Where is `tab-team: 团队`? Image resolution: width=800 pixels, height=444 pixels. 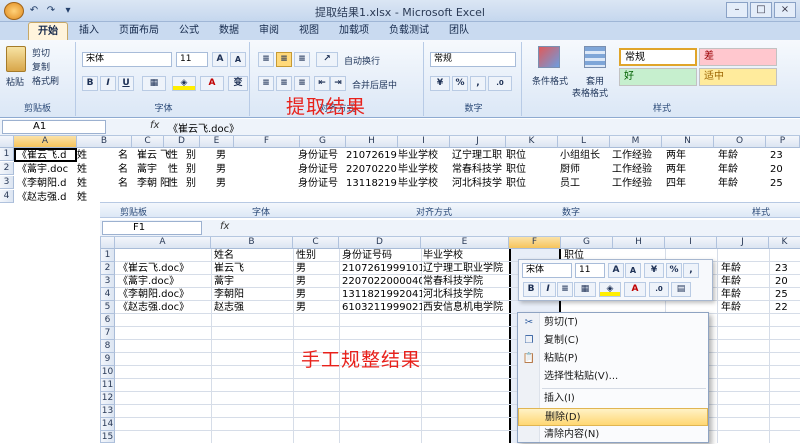 tab-team: 团队 is located at coordinates (459, 31).